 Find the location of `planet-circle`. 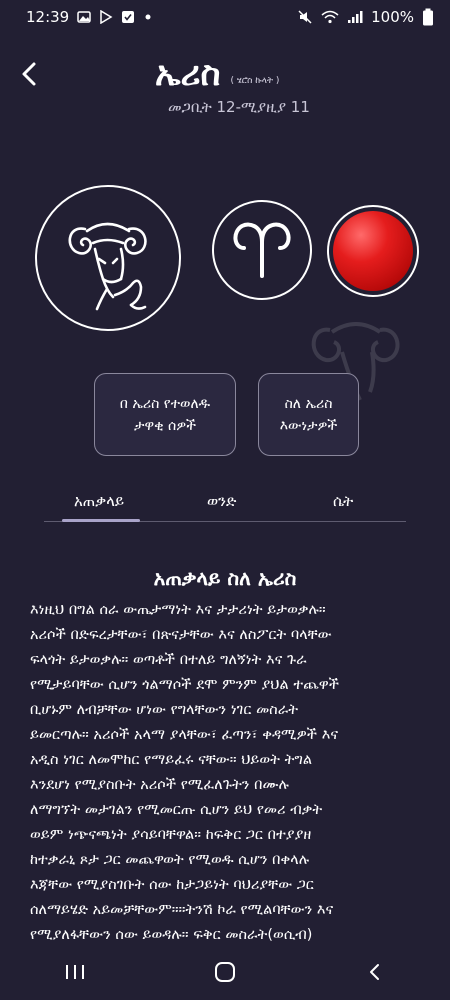

planet-circle is located at coordinates (373, 251).